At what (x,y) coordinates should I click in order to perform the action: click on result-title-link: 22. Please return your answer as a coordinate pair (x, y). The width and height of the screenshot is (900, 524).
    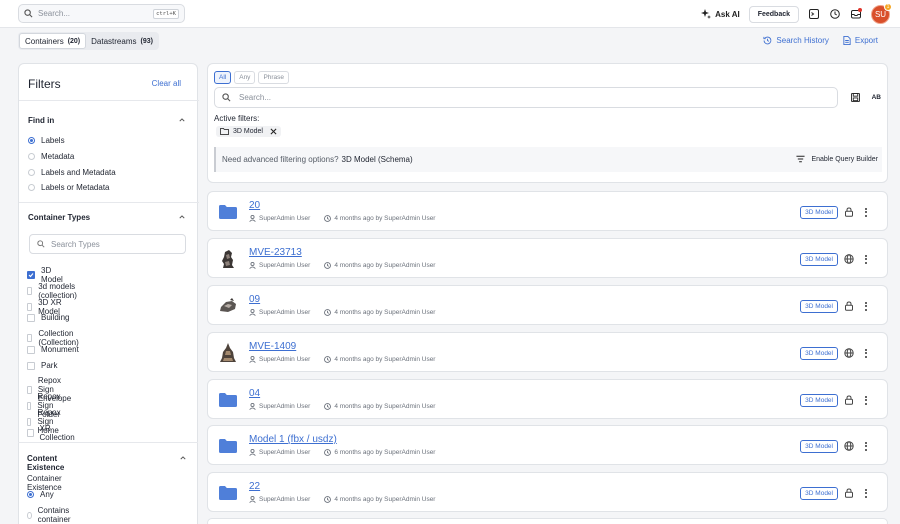
    Looking at the image, I should click on (254, 486).